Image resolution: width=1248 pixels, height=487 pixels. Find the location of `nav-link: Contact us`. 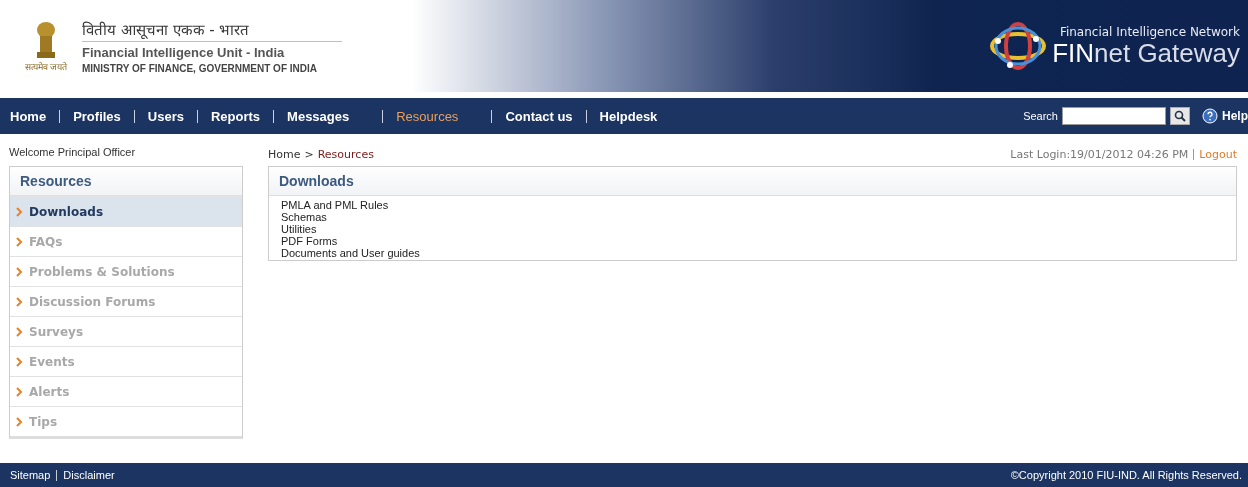

nav-link: Contact us is located at coordinates (538, 116).